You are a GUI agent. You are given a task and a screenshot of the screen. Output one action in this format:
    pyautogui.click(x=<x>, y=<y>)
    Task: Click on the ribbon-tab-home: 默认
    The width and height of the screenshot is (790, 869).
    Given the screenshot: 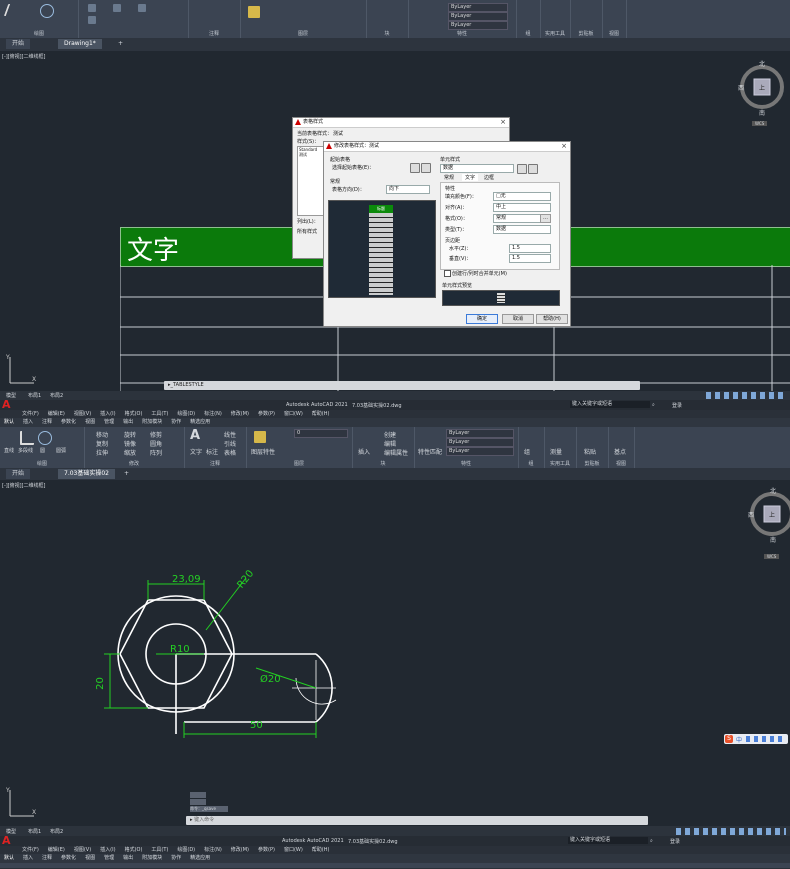 What is the action you would take?
    pyautogui.click(x=9, y=422)
    